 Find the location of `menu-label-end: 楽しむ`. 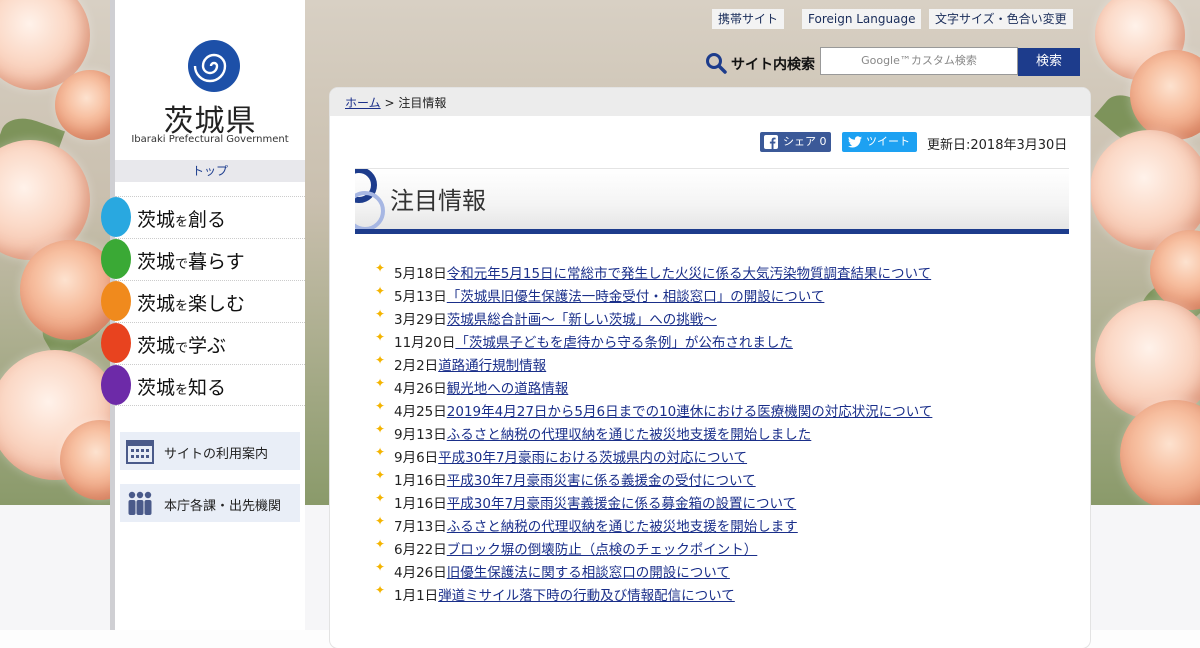

menu-label-end: 楽しむ is located at coordinates (217, 304).